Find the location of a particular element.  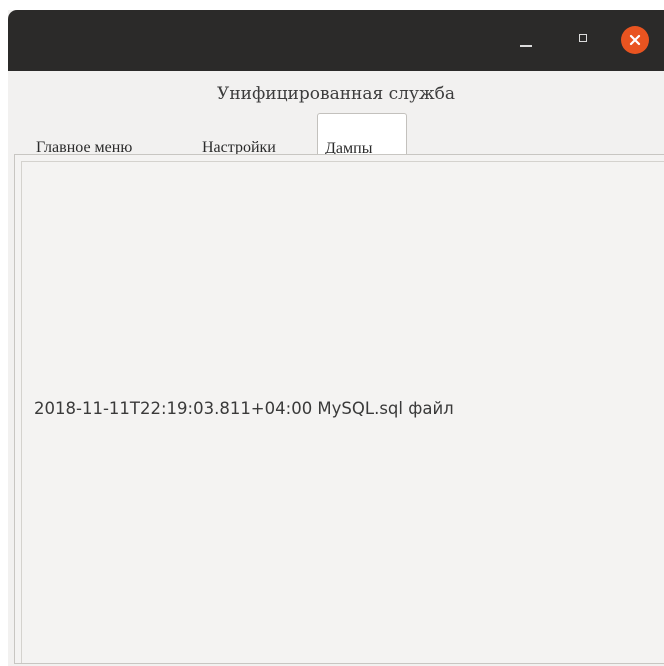

minimize-icon is located at coordinates (527, 40).